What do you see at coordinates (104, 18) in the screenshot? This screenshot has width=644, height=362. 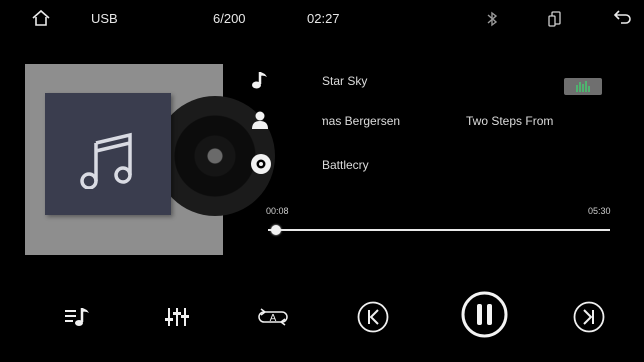 I see `source-label: USB` at bounding box center [104, 18].